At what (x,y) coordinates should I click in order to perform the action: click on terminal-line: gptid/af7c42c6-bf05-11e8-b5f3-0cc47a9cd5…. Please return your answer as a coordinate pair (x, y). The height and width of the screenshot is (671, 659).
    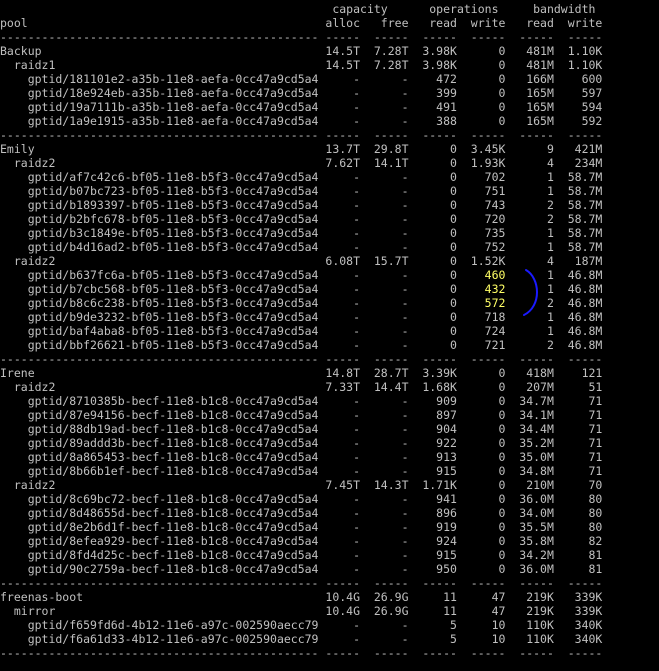
    Looking at the image, I should click on (301, 177).